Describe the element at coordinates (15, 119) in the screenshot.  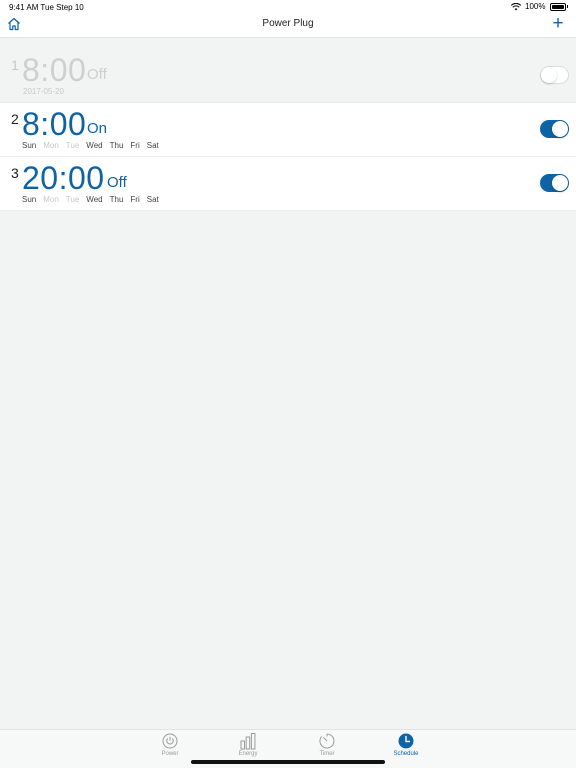
I see `schedule-index: 2` at that location.